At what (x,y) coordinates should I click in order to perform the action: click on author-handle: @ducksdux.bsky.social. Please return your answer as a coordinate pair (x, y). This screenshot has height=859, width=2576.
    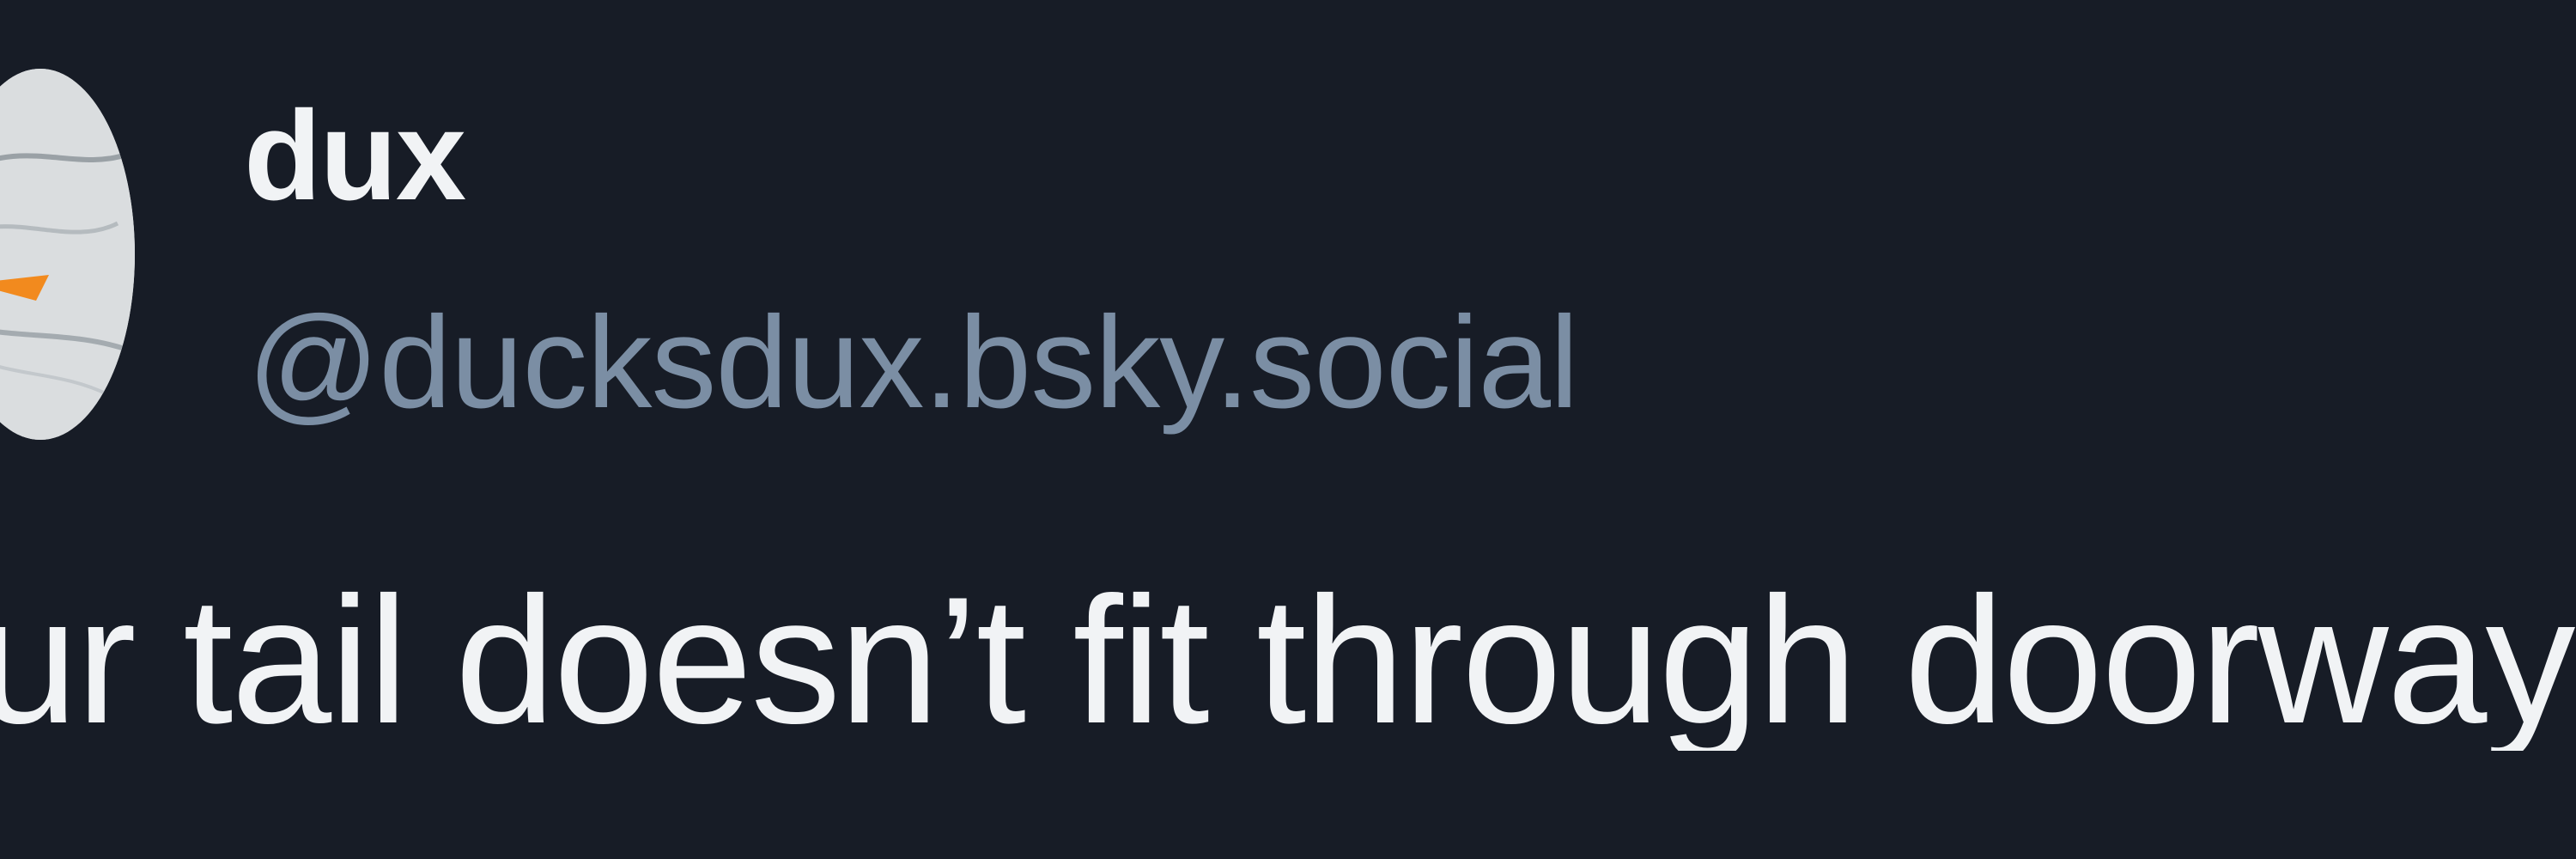
    Looking at the image, I should click on (913, 362).